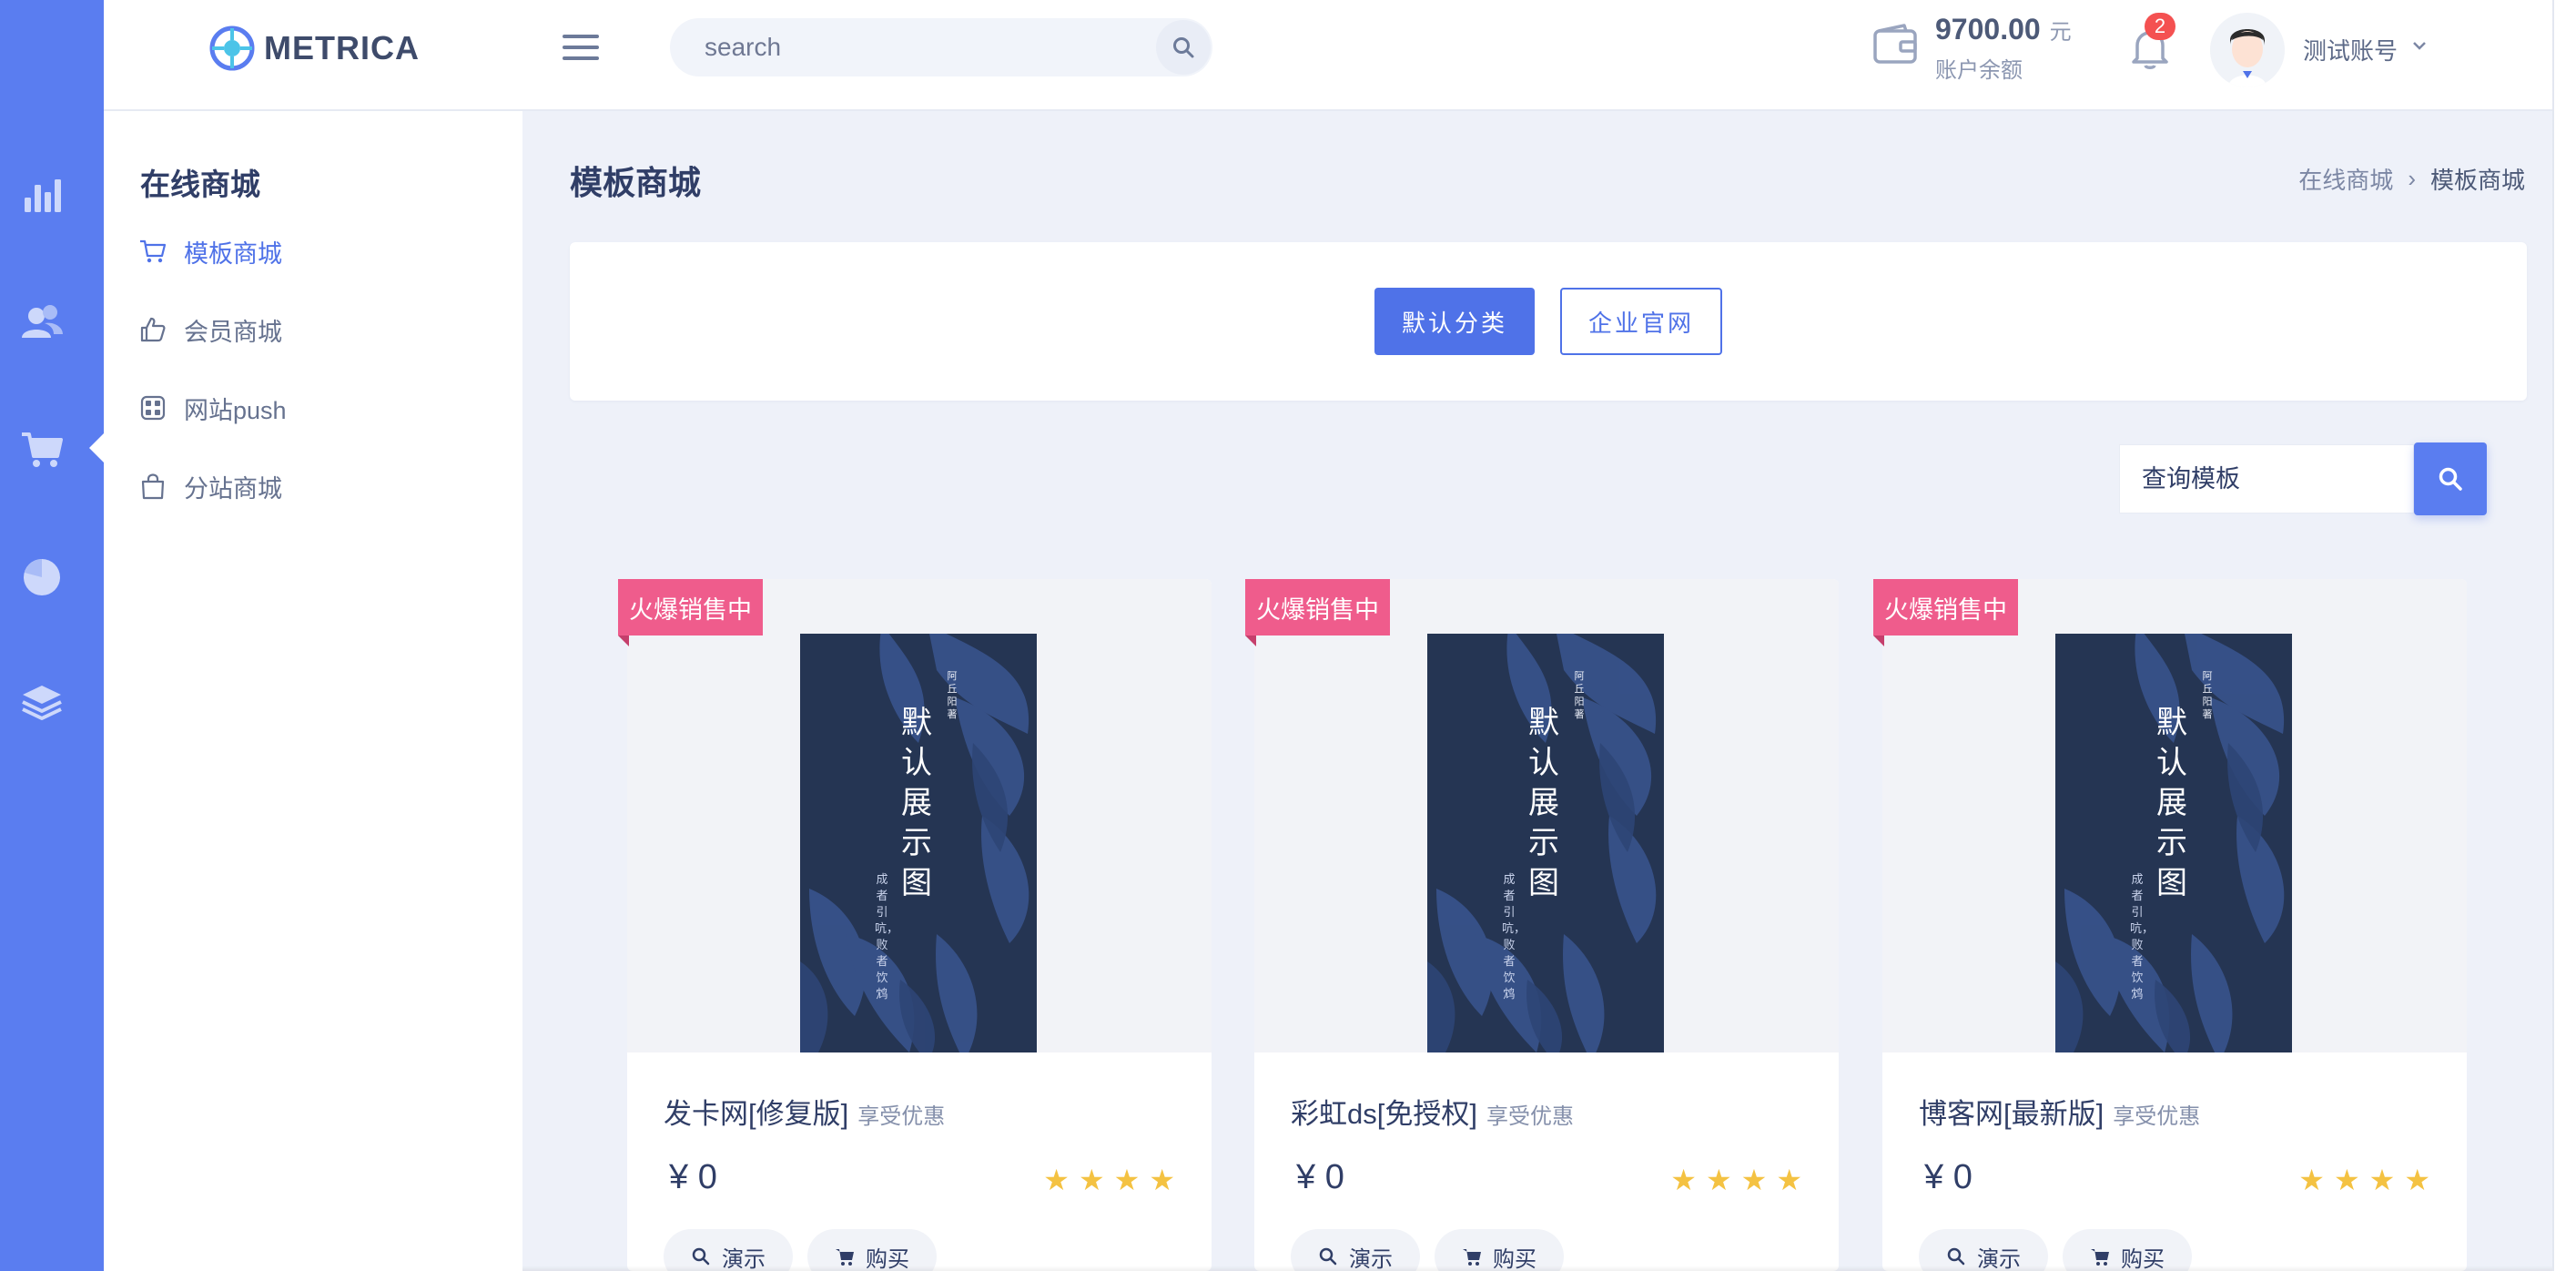  I want to click on product-title: 发卡网[修复版] 享受优惠, so click(804, 1111).